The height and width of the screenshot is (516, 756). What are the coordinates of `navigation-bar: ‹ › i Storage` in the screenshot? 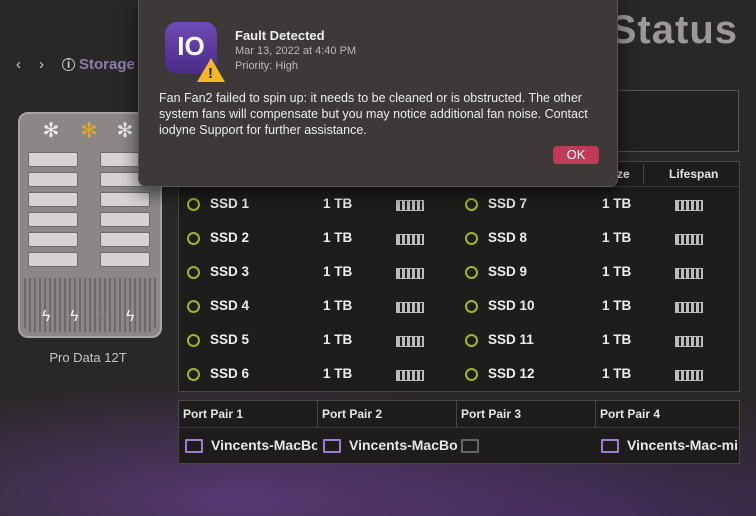 It's located at (75, 64).